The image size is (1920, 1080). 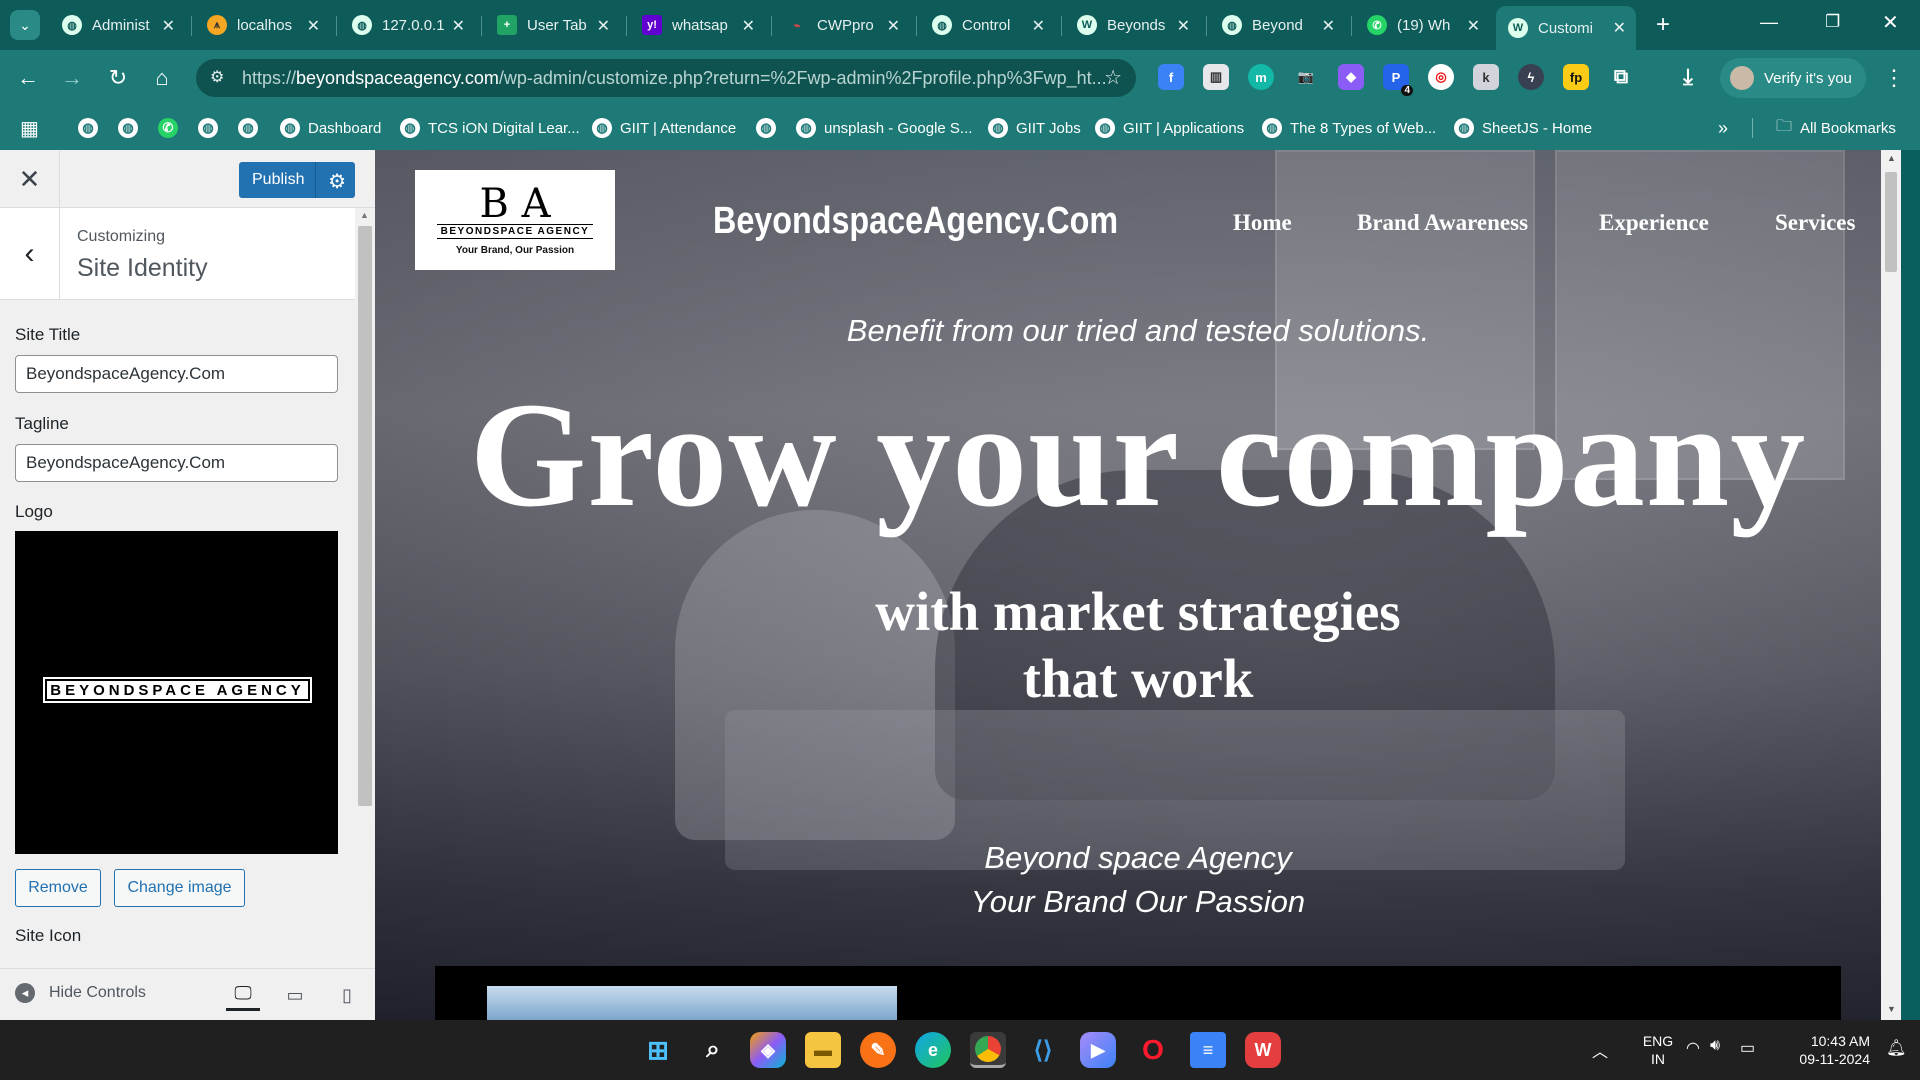 What do you see at coordinates (262, 25) in the screenshot?
I see `tab-localhost: ⩚ localhos ✕` at bounding box center [262, 25].